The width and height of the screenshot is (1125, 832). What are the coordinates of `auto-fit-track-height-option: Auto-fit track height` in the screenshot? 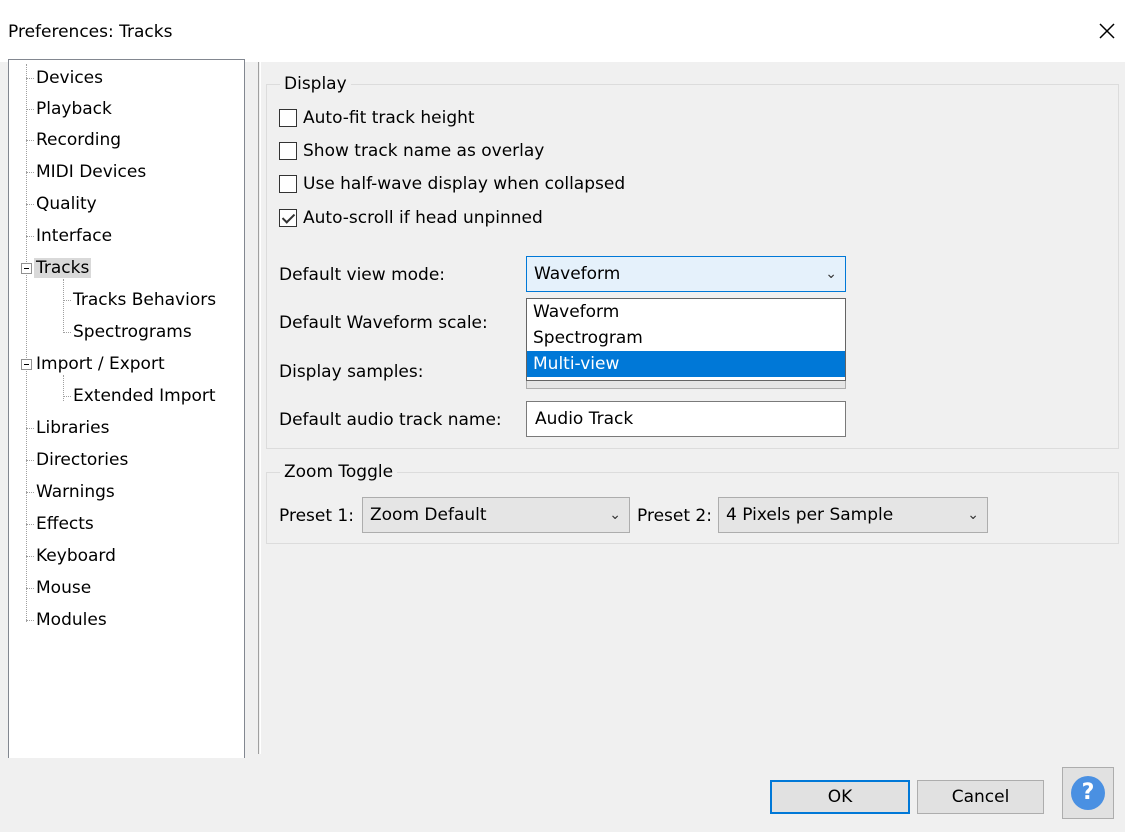 It's located at (377, 118).